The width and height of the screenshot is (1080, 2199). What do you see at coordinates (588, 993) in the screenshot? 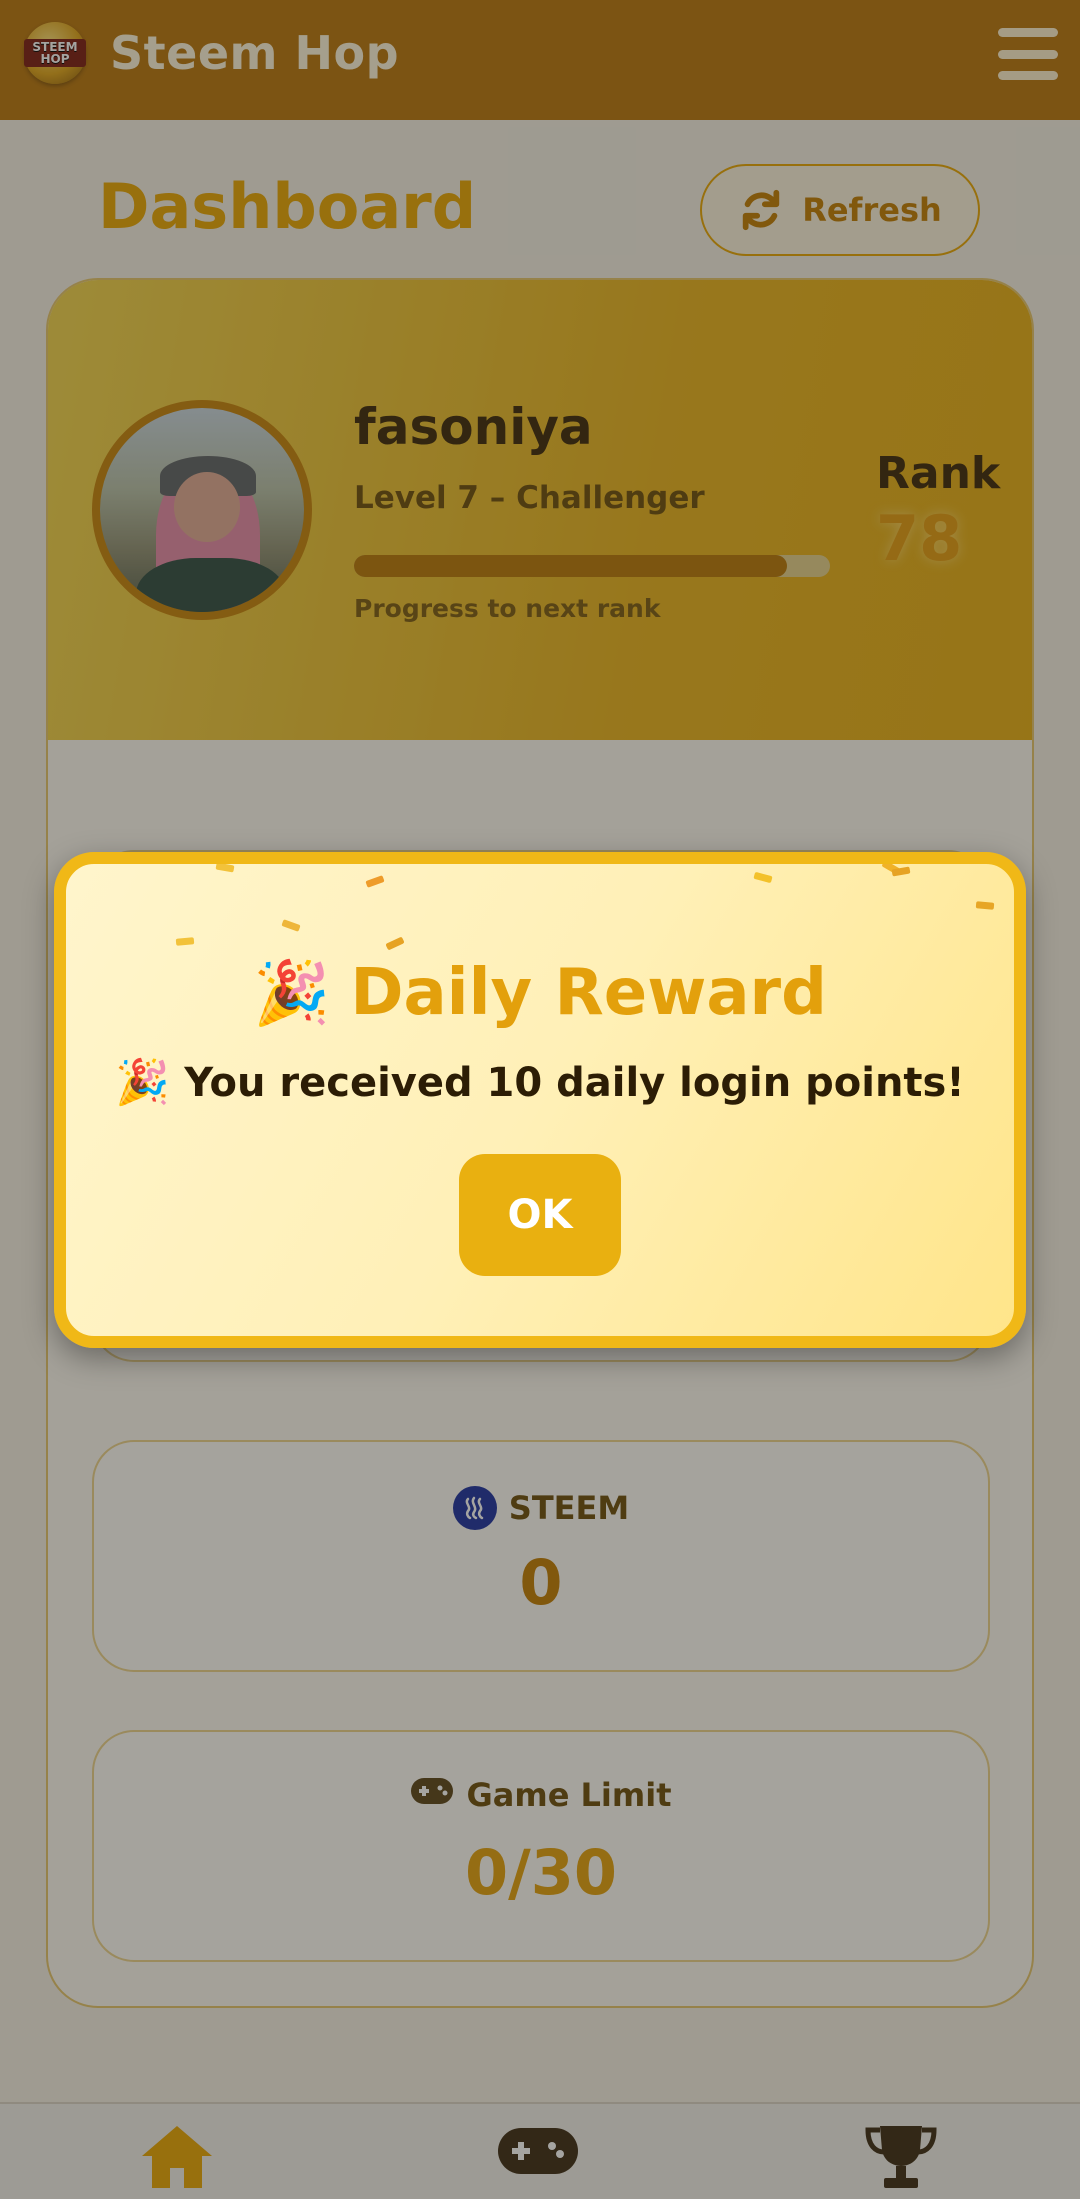
I see `modal-title-text: Daily Reward` at bounding box center [588, 993].